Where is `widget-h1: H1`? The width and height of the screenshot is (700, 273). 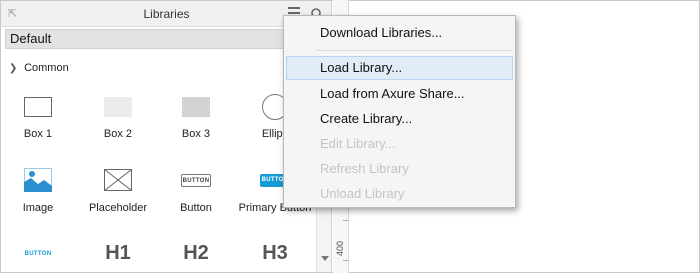
widget-h1: H1 is located at coordinates (118, 132).